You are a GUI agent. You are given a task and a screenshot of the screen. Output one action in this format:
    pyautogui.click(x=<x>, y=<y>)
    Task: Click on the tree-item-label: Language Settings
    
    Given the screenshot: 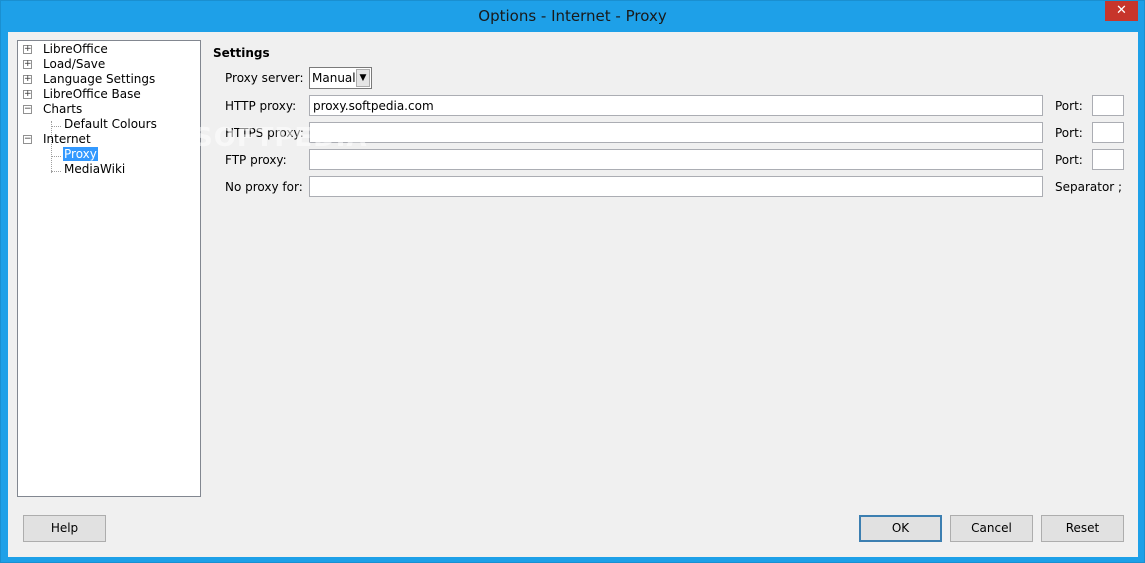 What is the action you would take?
    pyautogui.click(x=99, y=79)
    